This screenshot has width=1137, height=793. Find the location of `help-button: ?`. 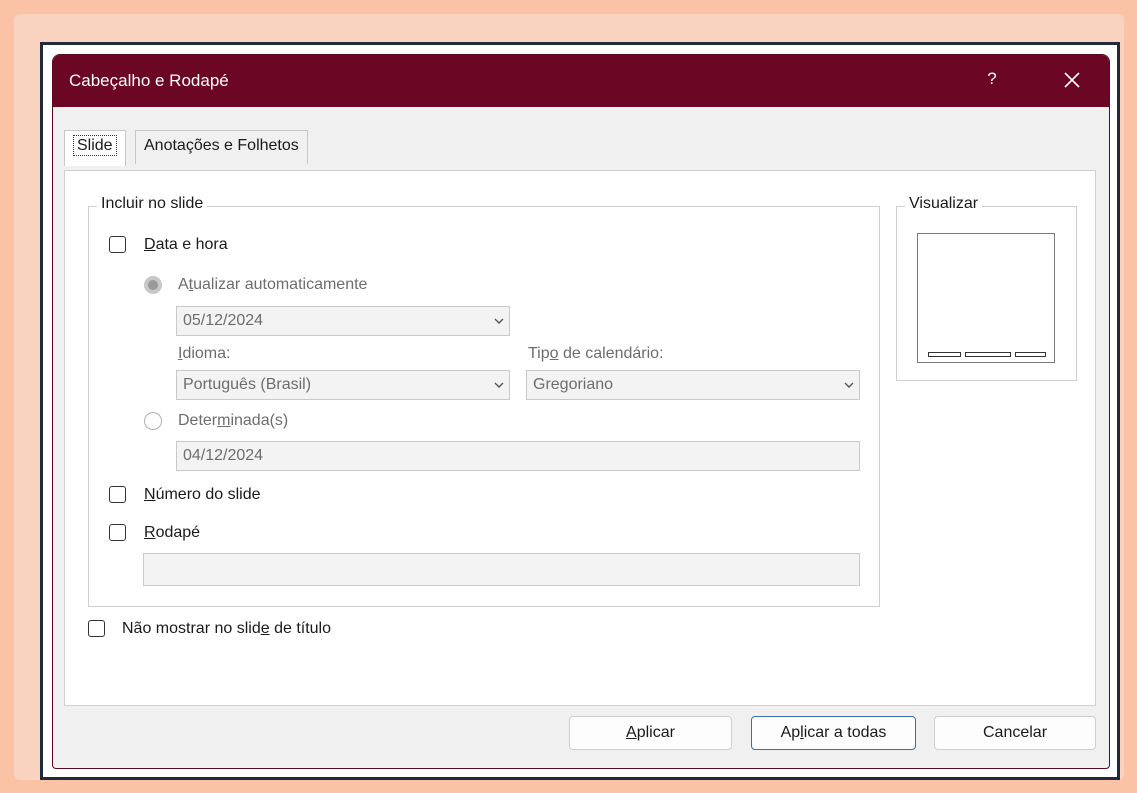

help-button: ? is located at coordinates (992, 79).